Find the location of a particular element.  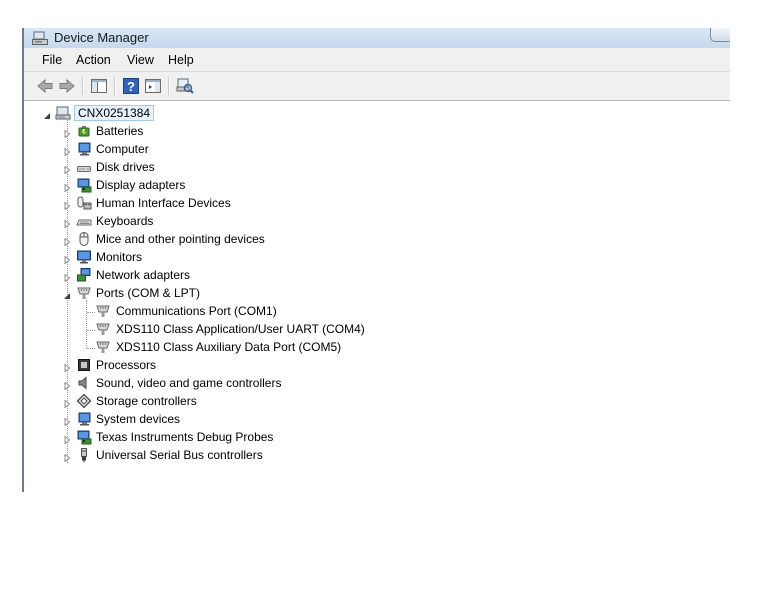

properties-pane-icon is located at coordinates (153, 86).